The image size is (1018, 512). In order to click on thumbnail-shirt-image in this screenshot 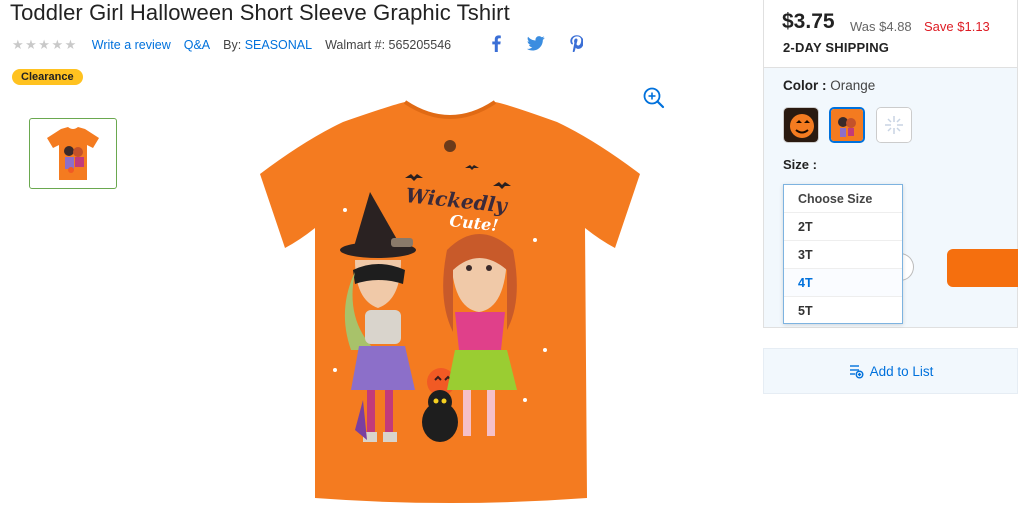, I will do `click(73, 153)`.